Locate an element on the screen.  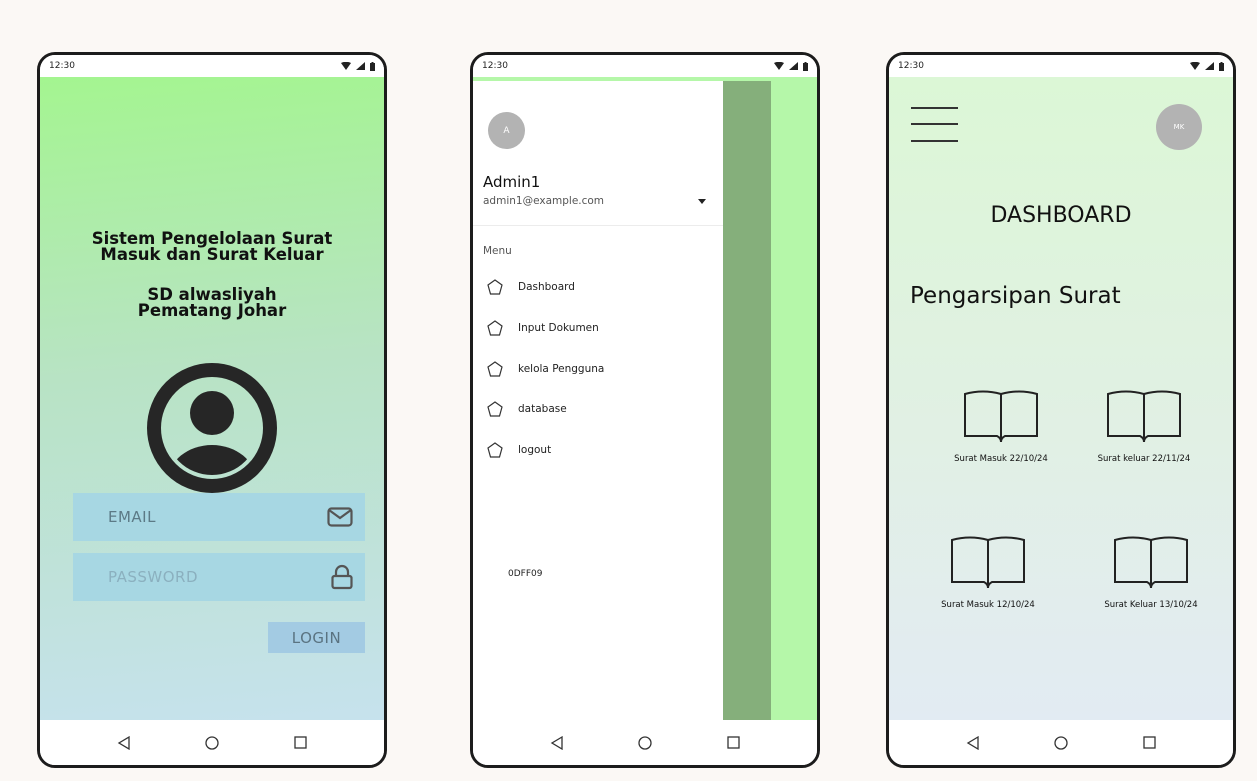
drawer-user-email: admin1@example.com is located at coordinates (544, 201).